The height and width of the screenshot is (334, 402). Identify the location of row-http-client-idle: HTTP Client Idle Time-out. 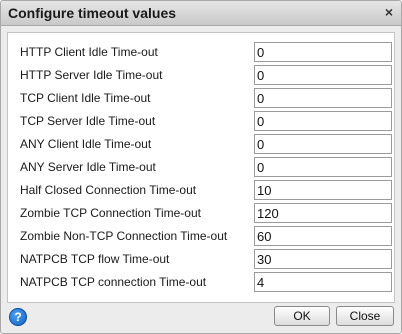
(201, 53).